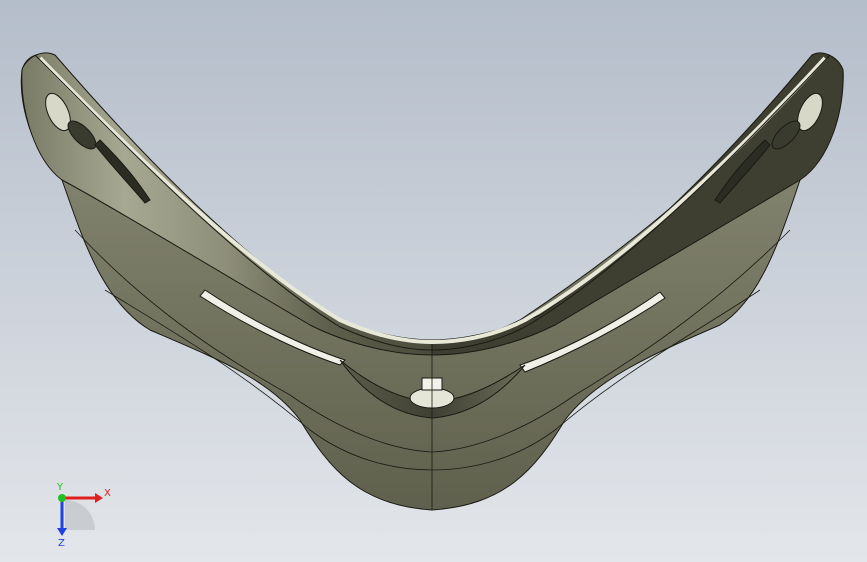 The height and width of the screenshot is (562, 867). Describe the element at coordinates (61, 543) in the screenshot. I see `triad-z-label: Z` at that location.